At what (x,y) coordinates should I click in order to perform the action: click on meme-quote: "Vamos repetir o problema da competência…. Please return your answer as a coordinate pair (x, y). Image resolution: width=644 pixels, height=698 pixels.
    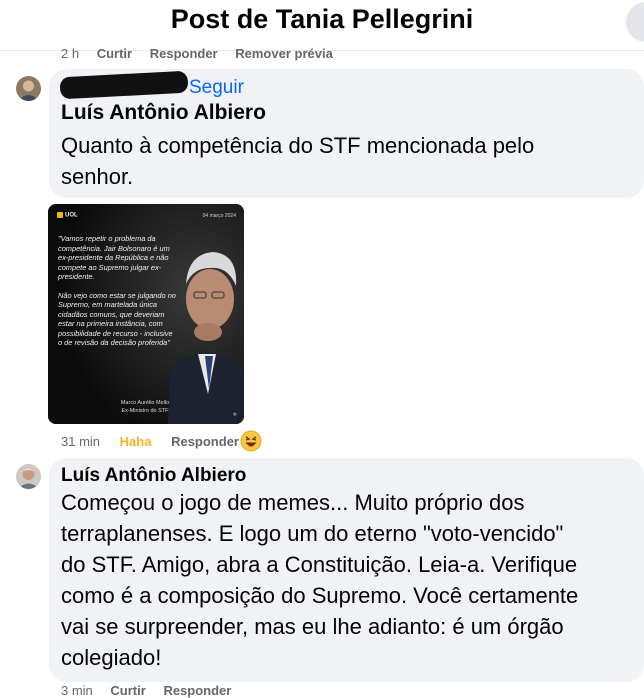
    Looking at the image, I should click on (117, 291).